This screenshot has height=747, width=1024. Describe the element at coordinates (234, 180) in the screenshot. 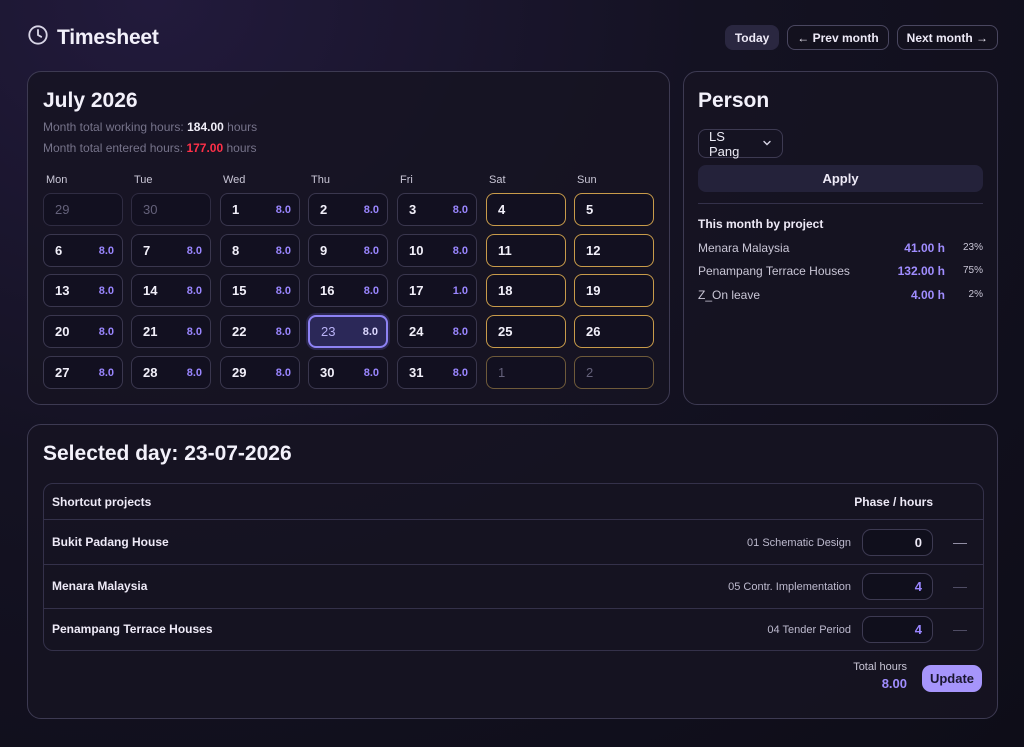

I see `weekday-label: Wed` at that location.